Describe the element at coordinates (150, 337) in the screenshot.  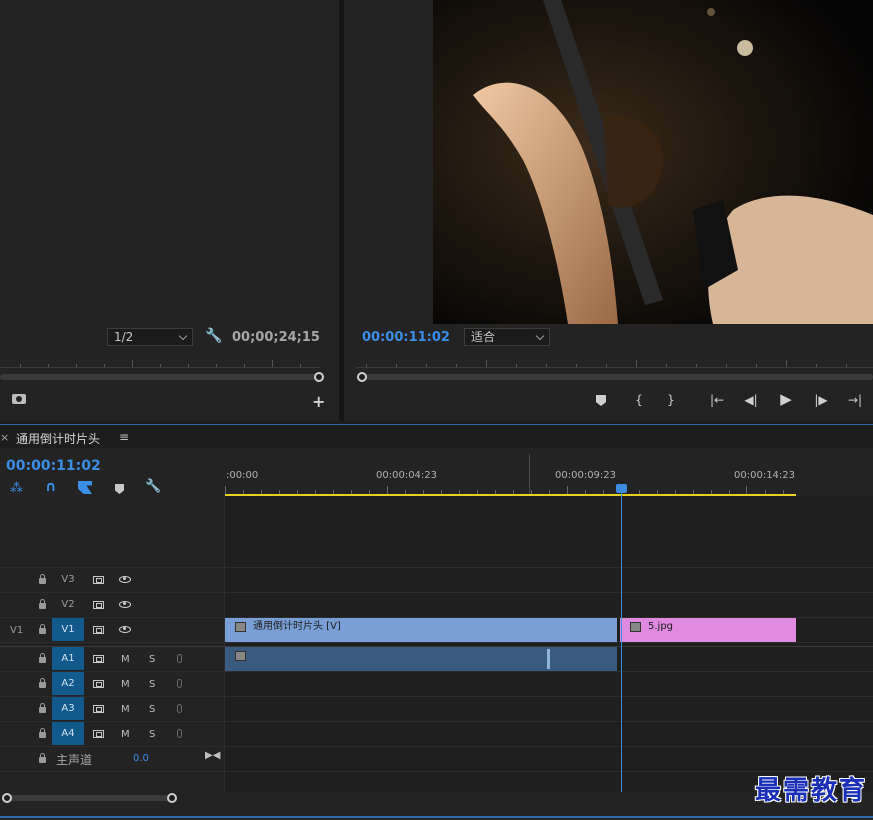
I see `source-resolution-dropdown: 1/2` at that location.